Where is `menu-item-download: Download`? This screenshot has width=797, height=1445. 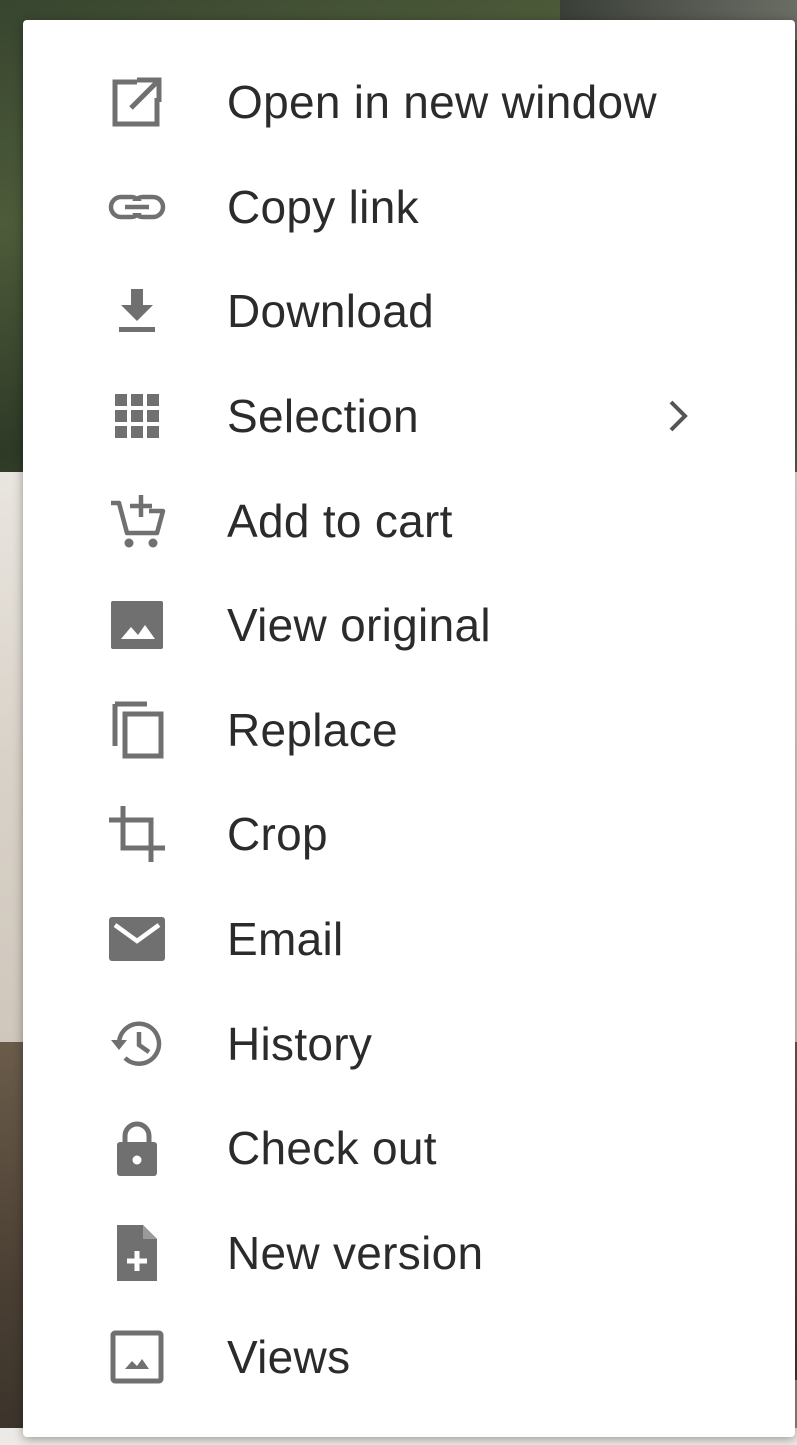
menu-item-download: Download is located at coordinates (409, 311).